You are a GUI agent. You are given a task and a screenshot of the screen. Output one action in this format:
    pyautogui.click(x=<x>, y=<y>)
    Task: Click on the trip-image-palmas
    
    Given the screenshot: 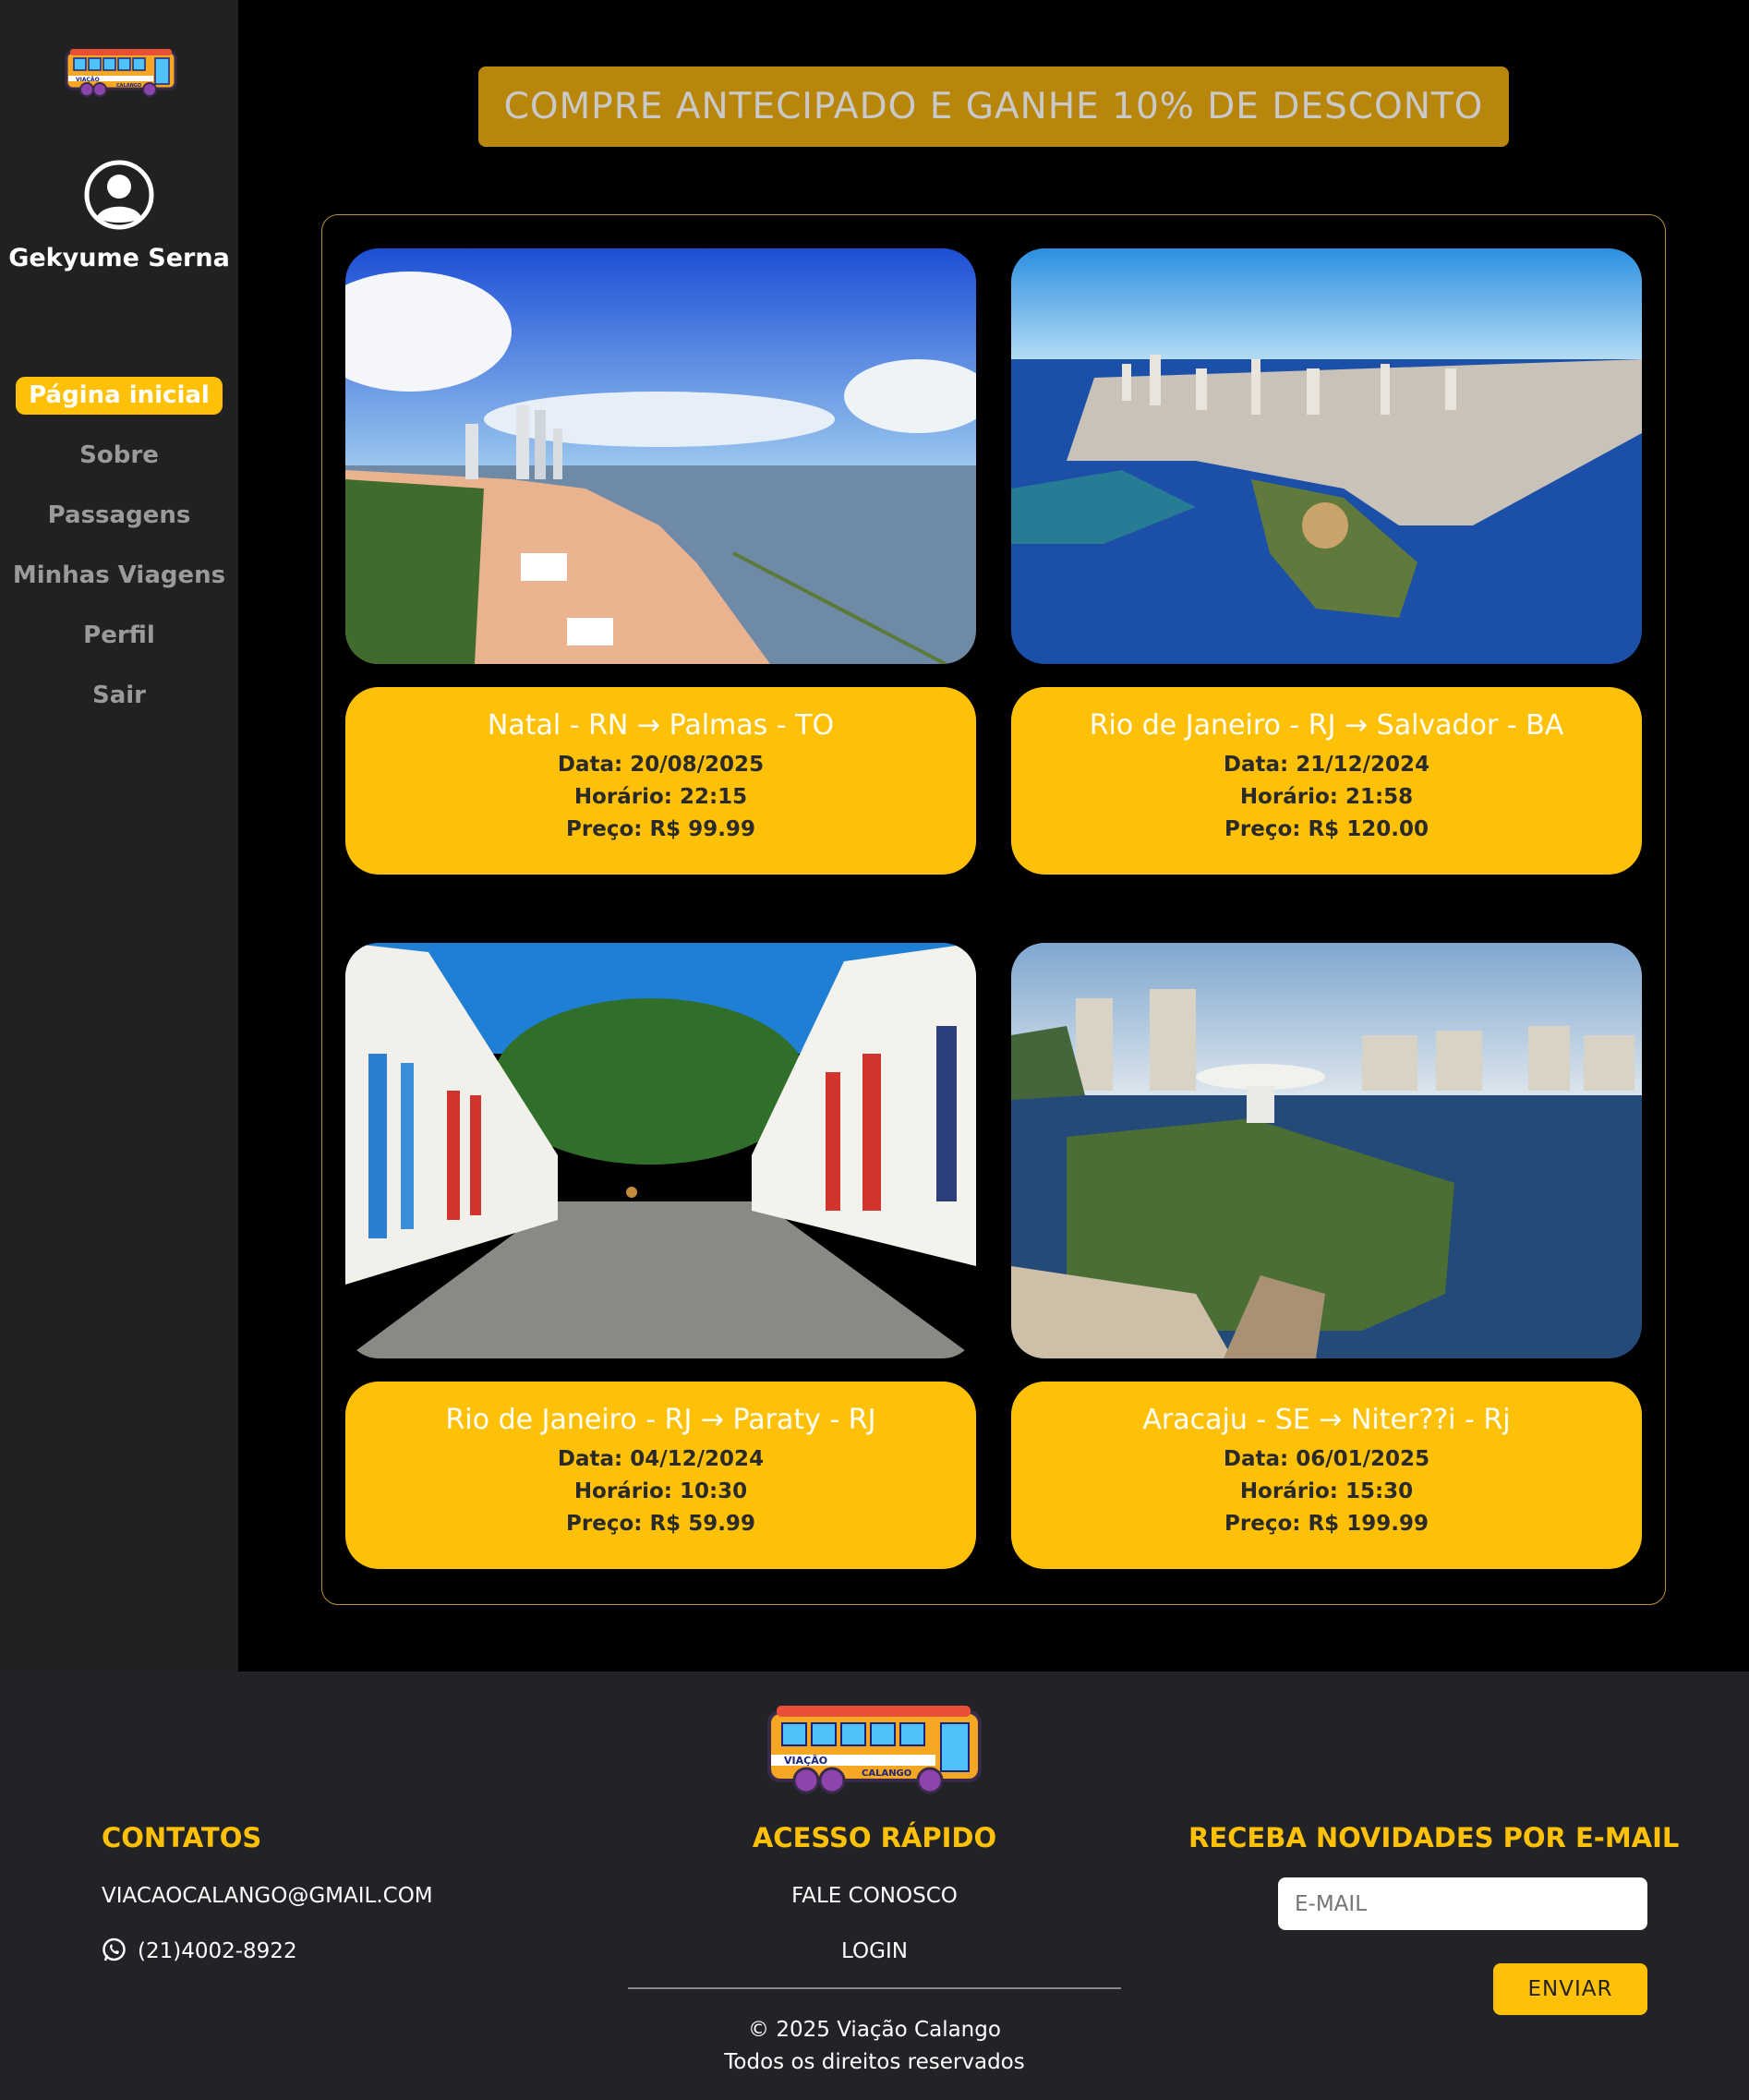 What is the action you would take?
    pyautogui.click(x=660, y=456)
    